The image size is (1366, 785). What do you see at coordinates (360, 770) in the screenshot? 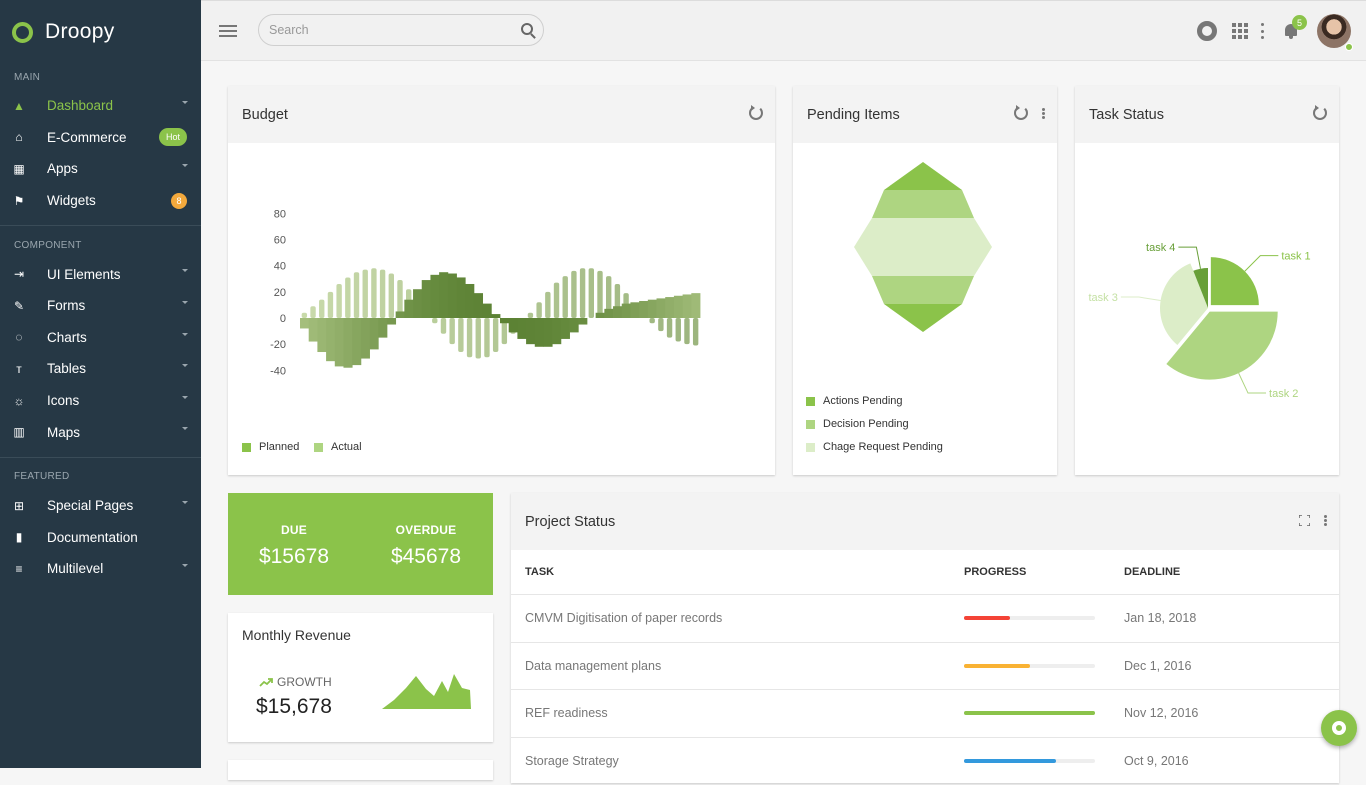
I see `partial-card` at bounding box center [360, 770].